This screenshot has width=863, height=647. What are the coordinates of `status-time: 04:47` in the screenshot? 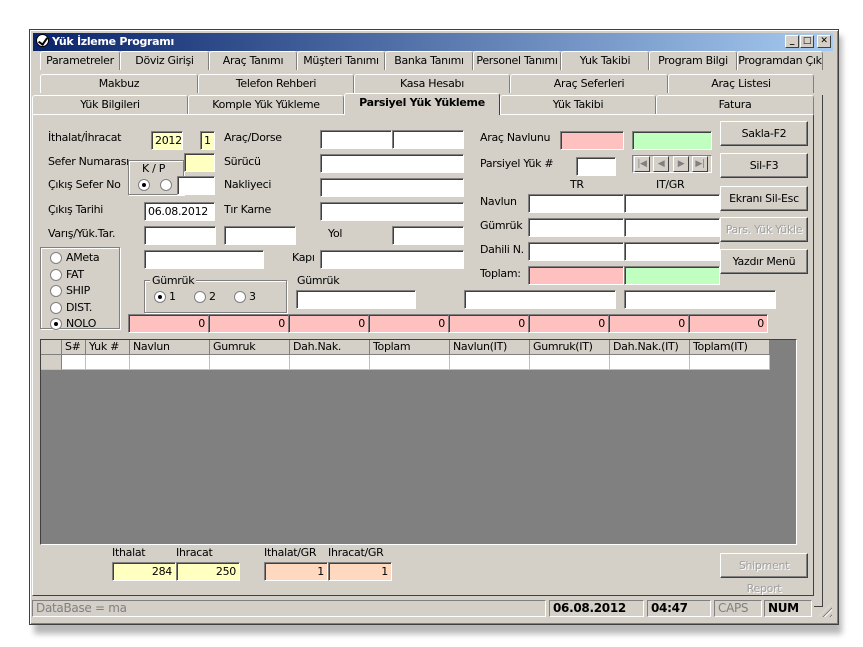 It's located at (679, 608).